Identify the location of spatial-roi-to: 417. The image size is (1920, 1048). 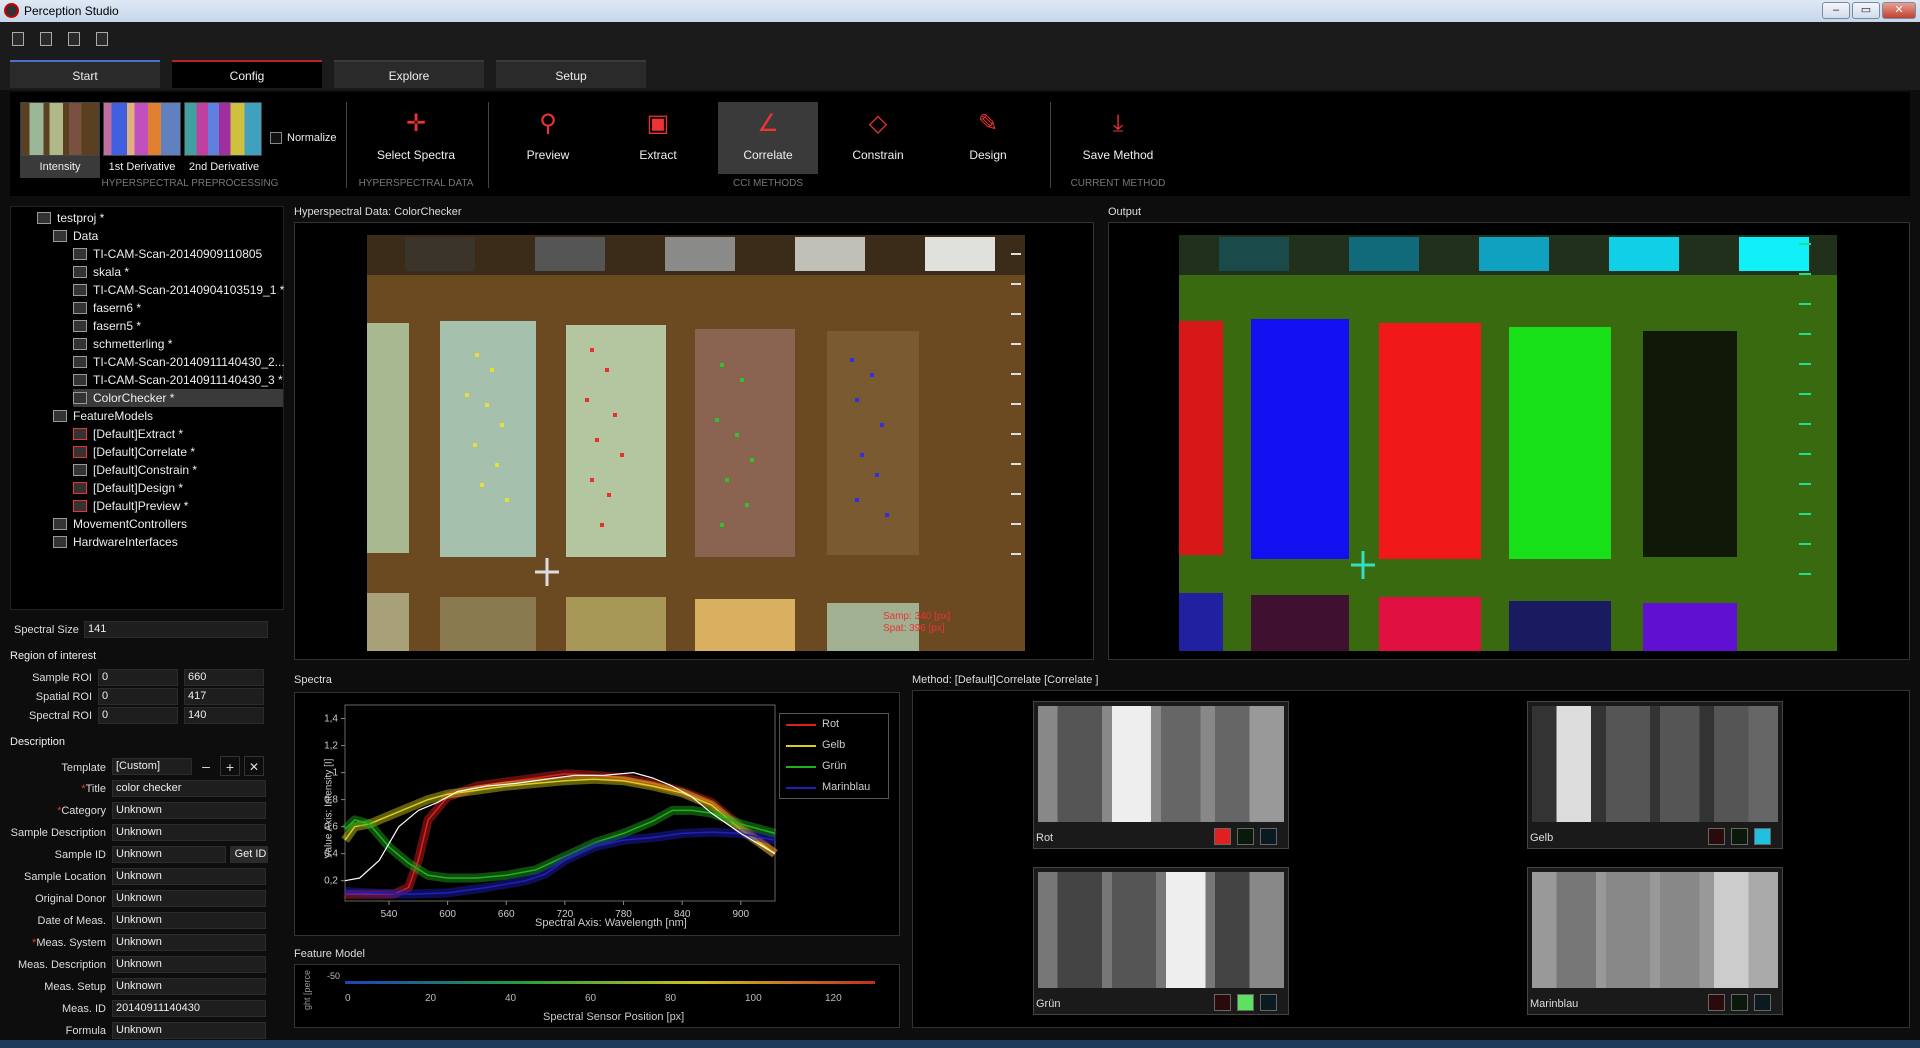
(224, 696).